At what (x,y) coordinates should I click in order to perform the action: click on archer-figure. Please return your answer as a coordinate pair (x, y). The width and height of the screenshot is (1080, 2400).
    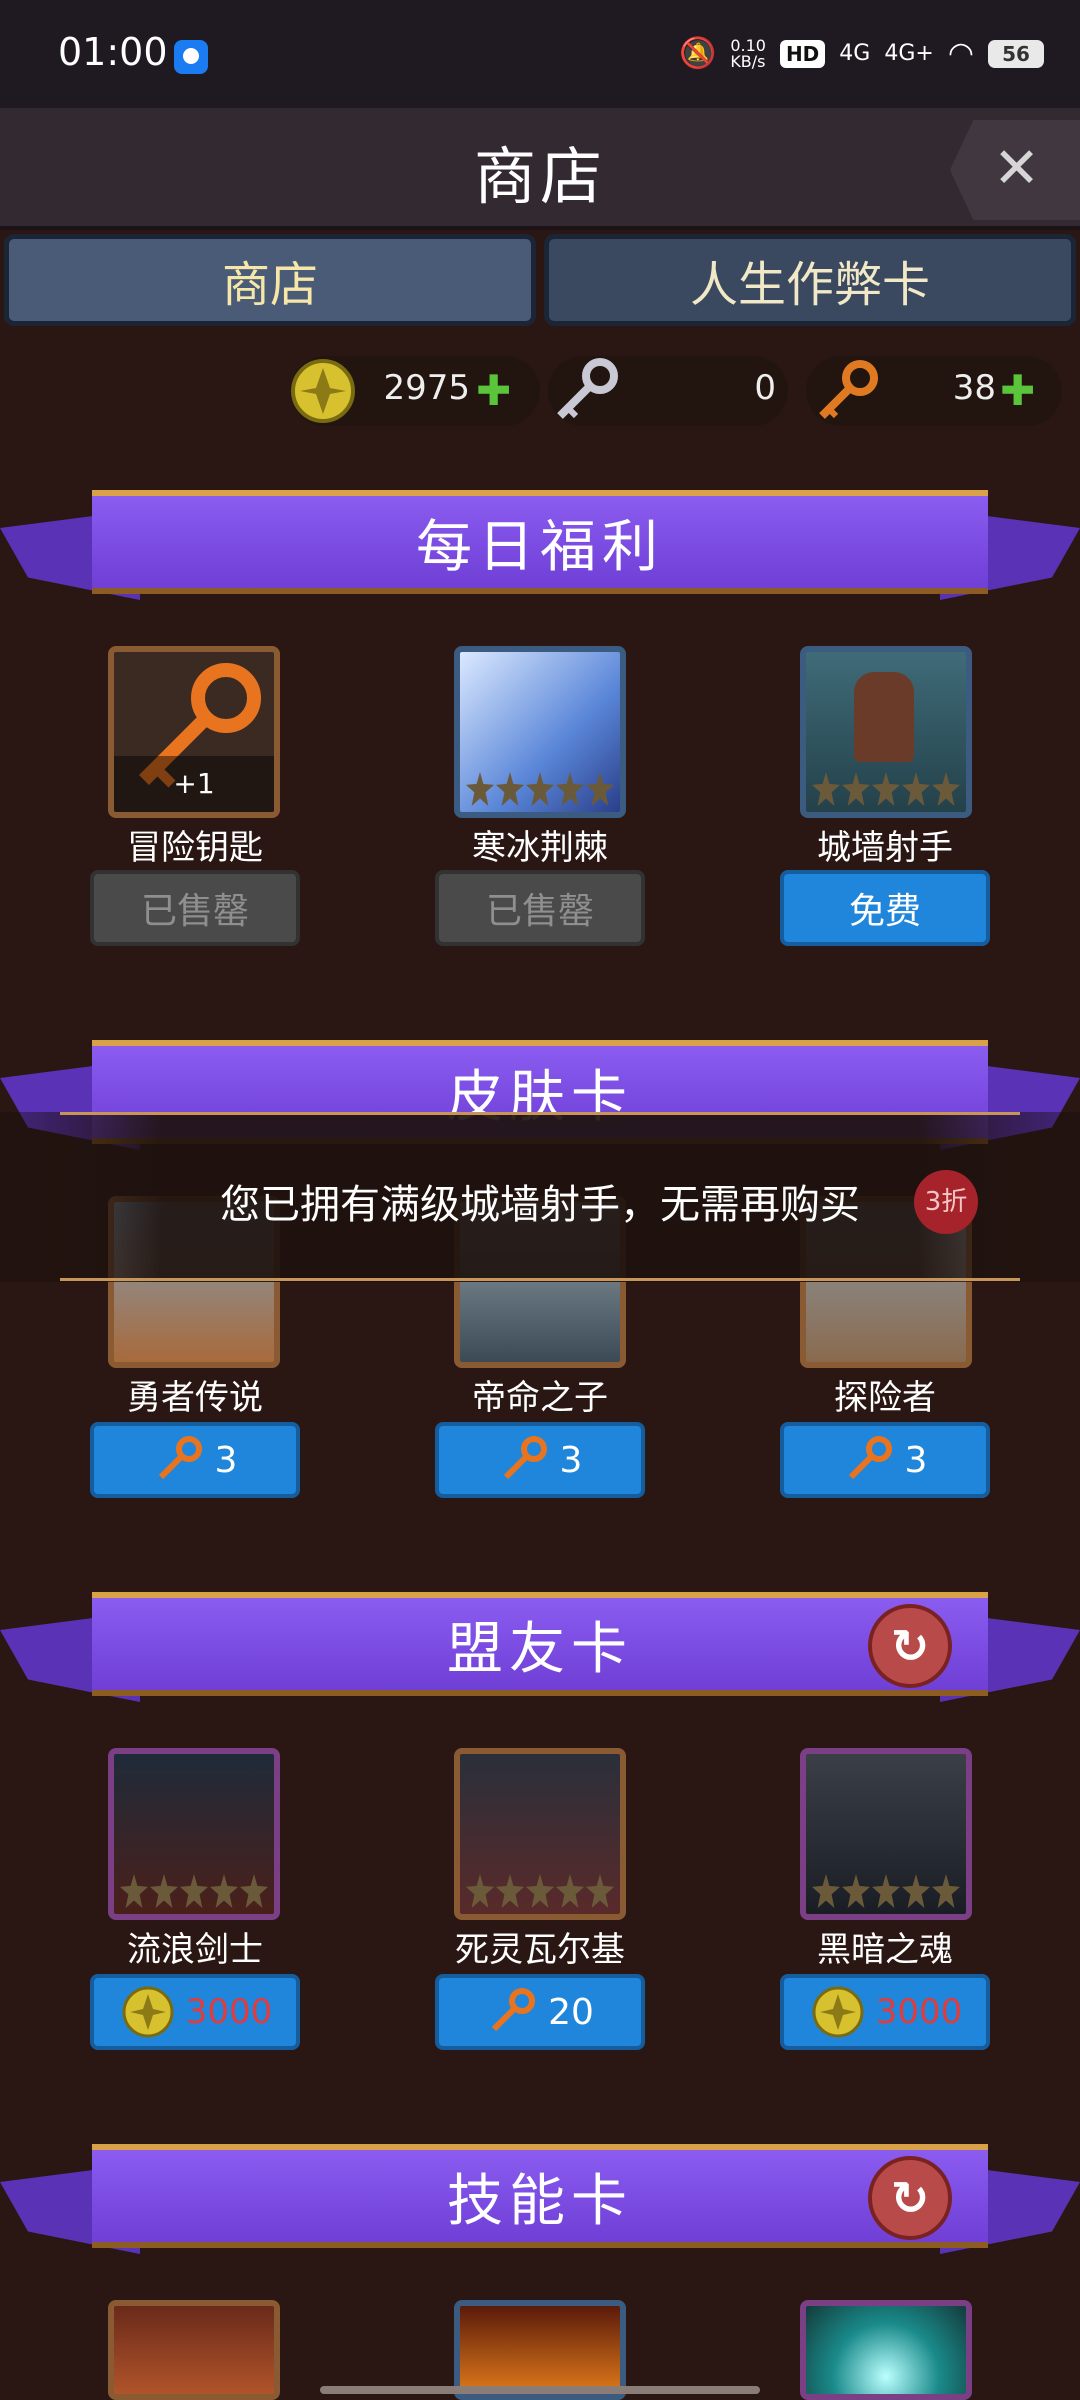
    Looking at the image, I should click on (884, 717).